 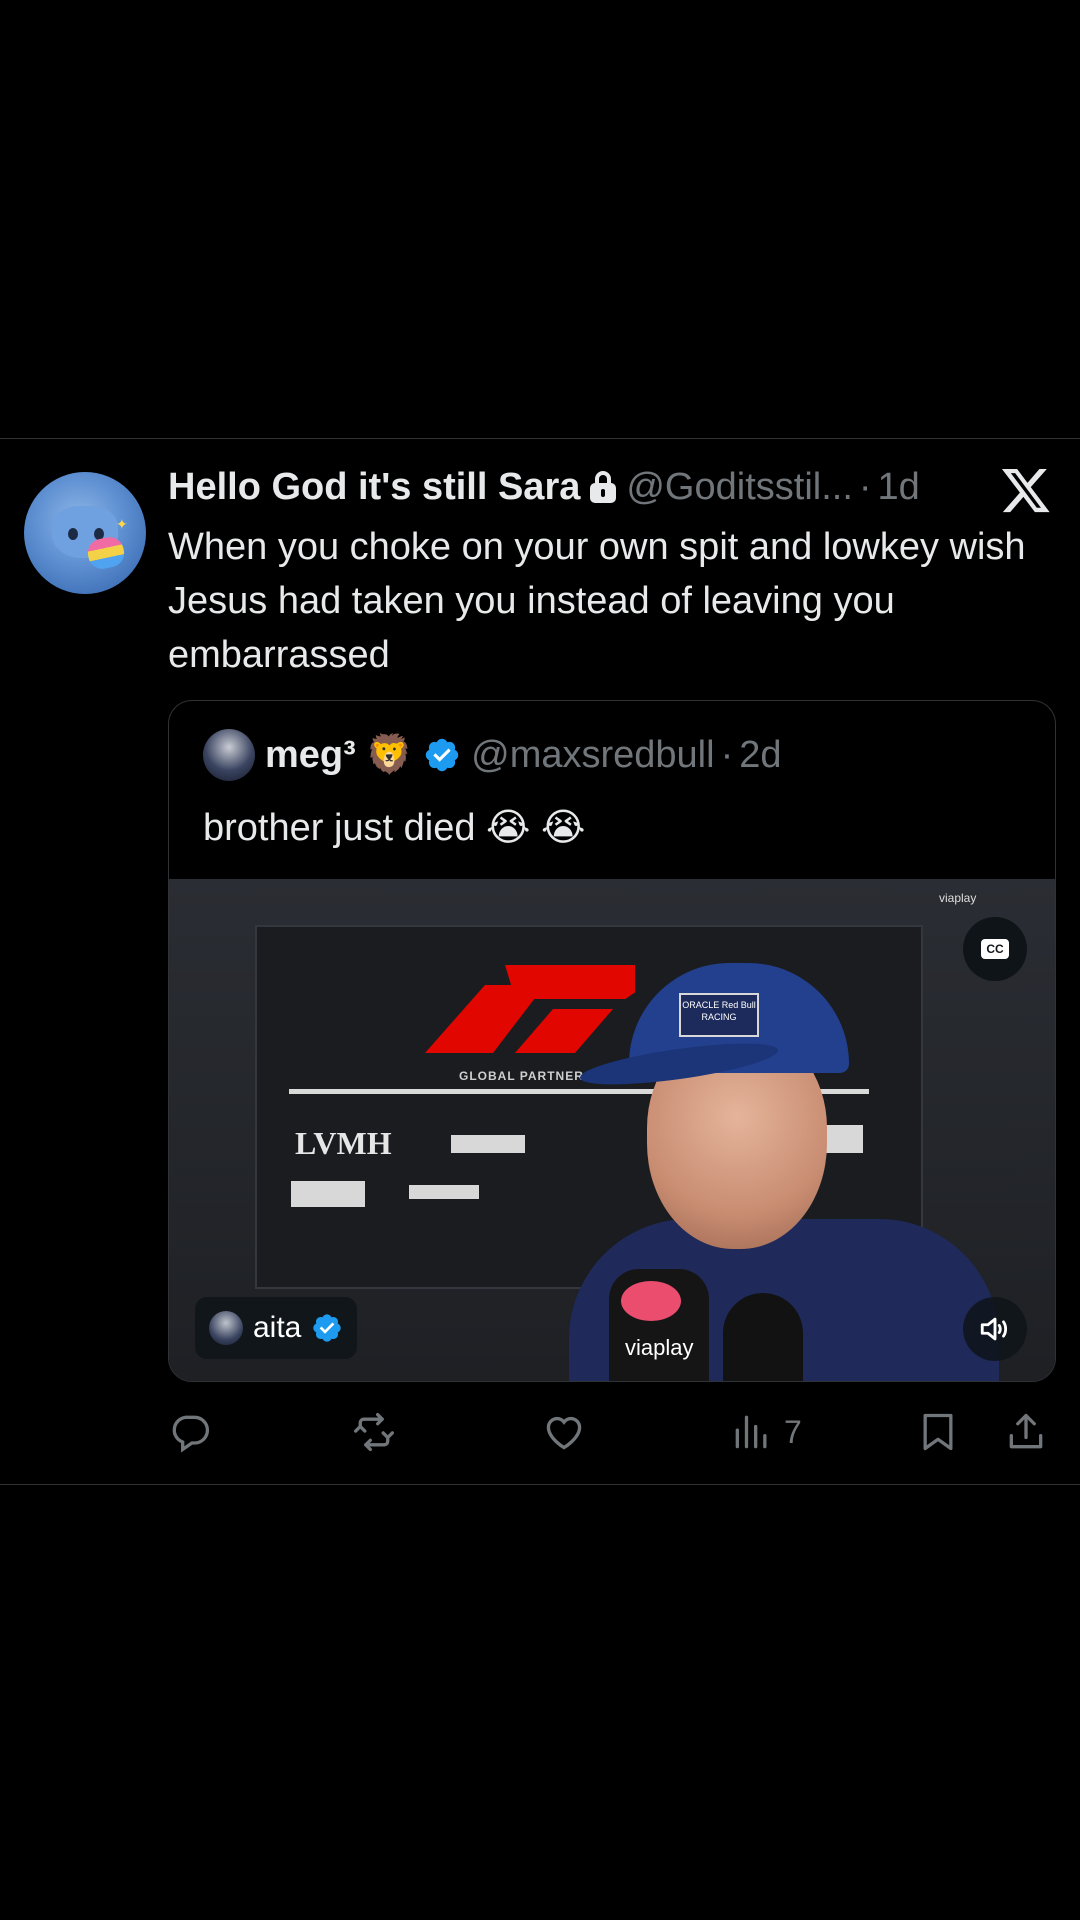 I want to click on speaker-icon, so click(x=994, y=1329).